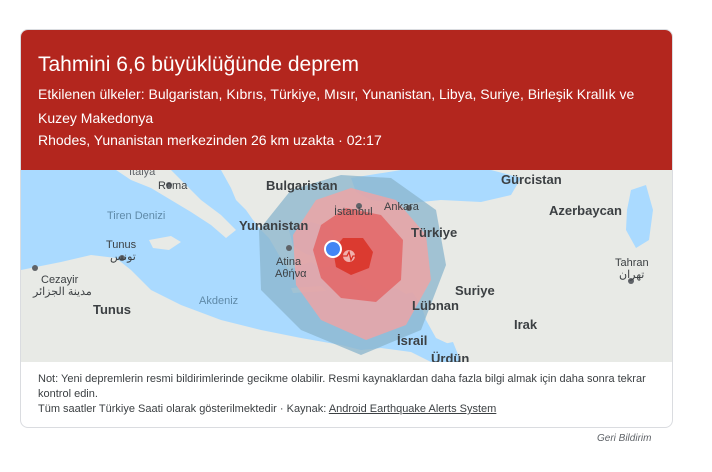 The height and width of the screenshot is (472, 712). Describe the element at coordinates (302, 185) in the screenshot. I see `label-bulgaristan: Bulgaristan` at that location.